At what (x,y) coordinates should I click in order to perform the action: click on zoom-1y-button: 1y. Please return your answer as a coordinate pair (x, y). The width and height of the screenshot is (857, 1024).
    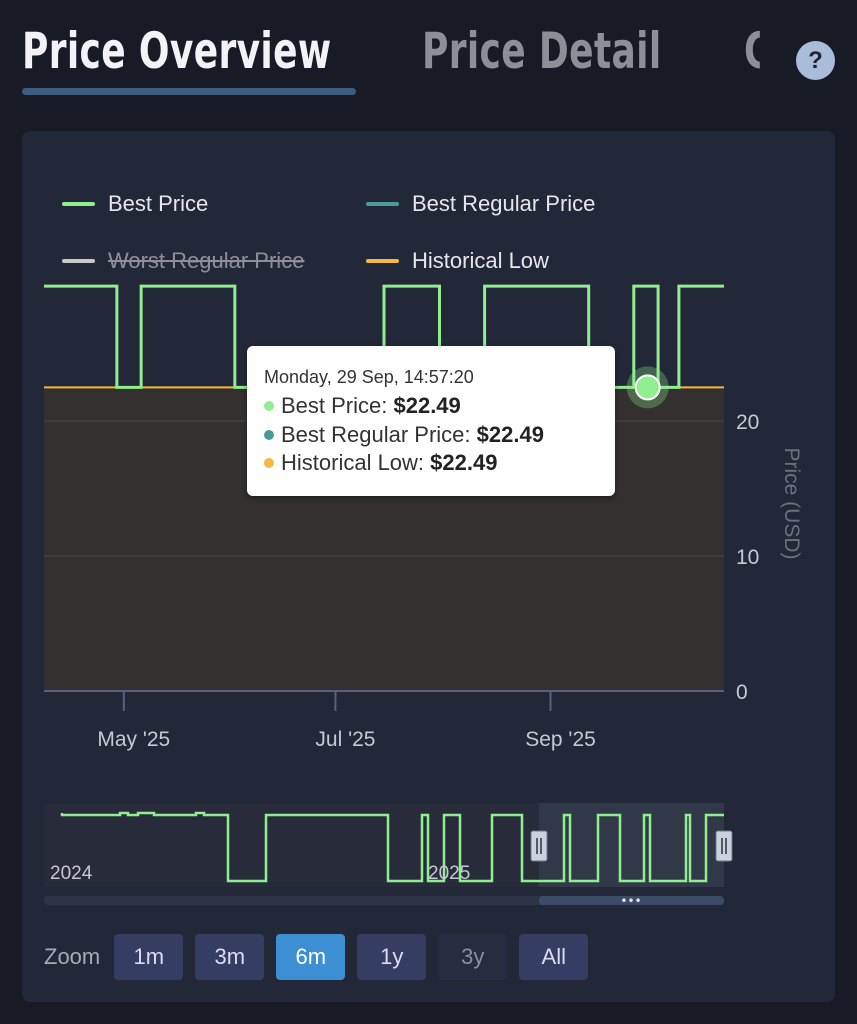
    Looking at the image, I should click on (392, 957).